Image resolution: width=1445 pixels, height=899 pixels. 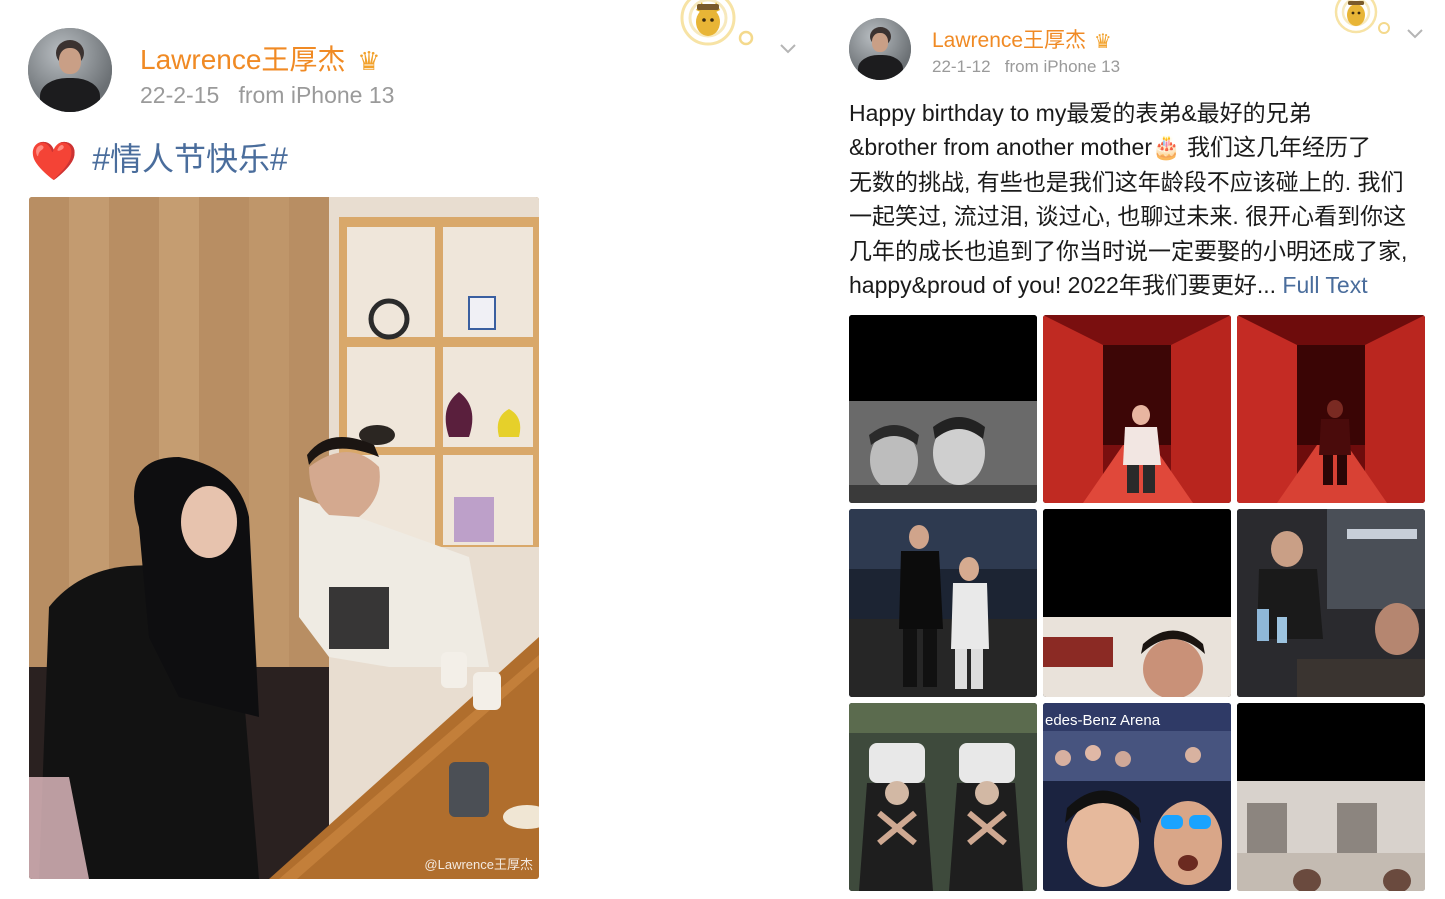 I want to click on heart-emoji: ❤️, so click(x=54, y=162).